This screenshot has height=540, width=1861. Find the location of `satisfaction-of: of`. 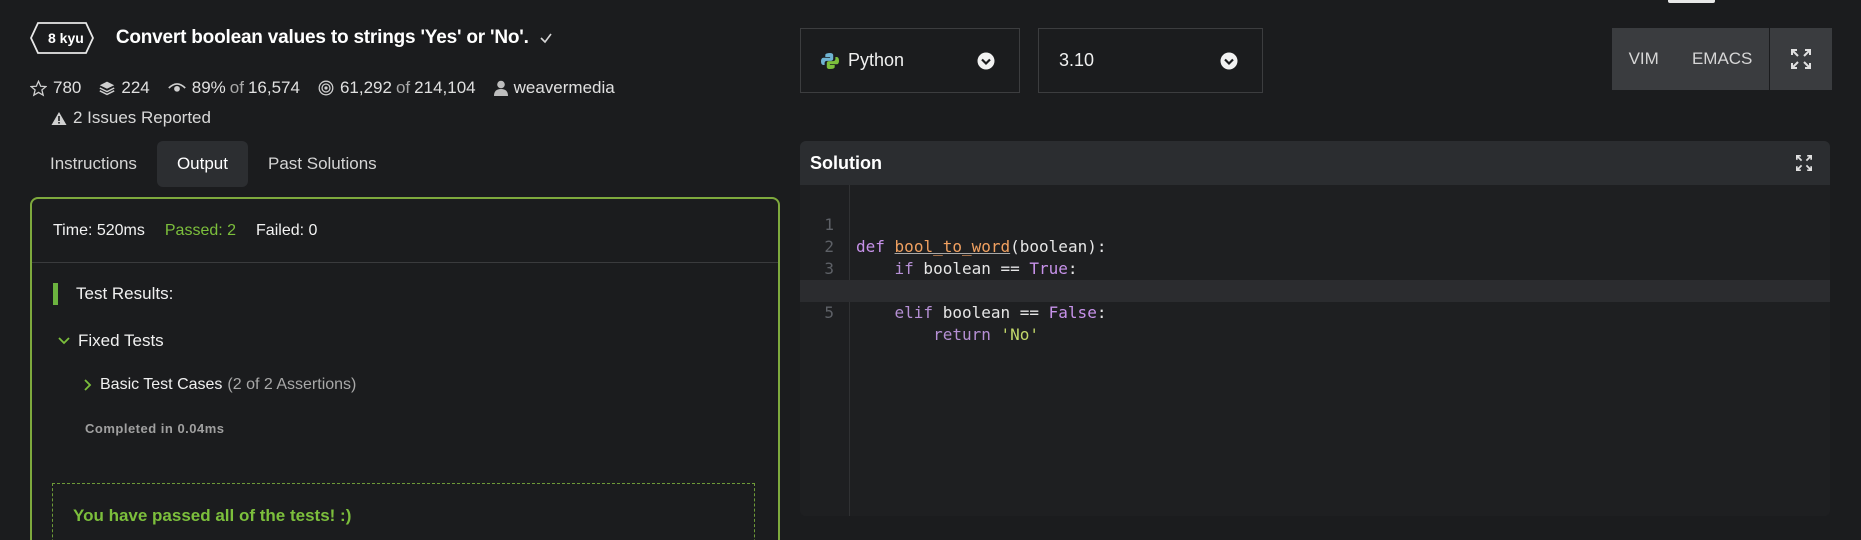

satisfaction-of: of is located at coordinates (236, 87).